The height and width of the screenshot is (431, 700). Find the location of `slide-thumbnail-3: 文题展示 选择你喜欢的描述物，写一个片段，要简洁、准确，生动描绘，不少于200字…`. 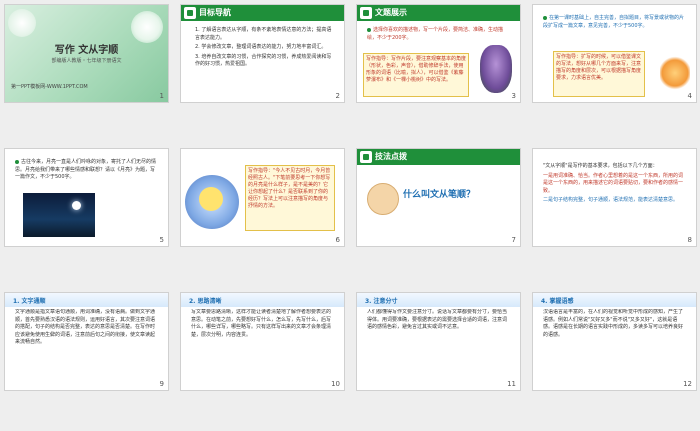

slide-thumbnail-3: 文题展示 选择你喜欢的描述物，写一个片段，要简洁、准确，生动描绘，不少于200字… is located at coordinates (438, 53).